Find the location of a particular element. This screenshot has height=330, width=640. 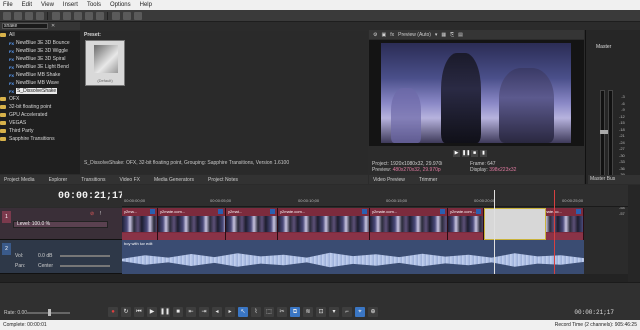

menu-help: Help is located at coordinates (146, 5).